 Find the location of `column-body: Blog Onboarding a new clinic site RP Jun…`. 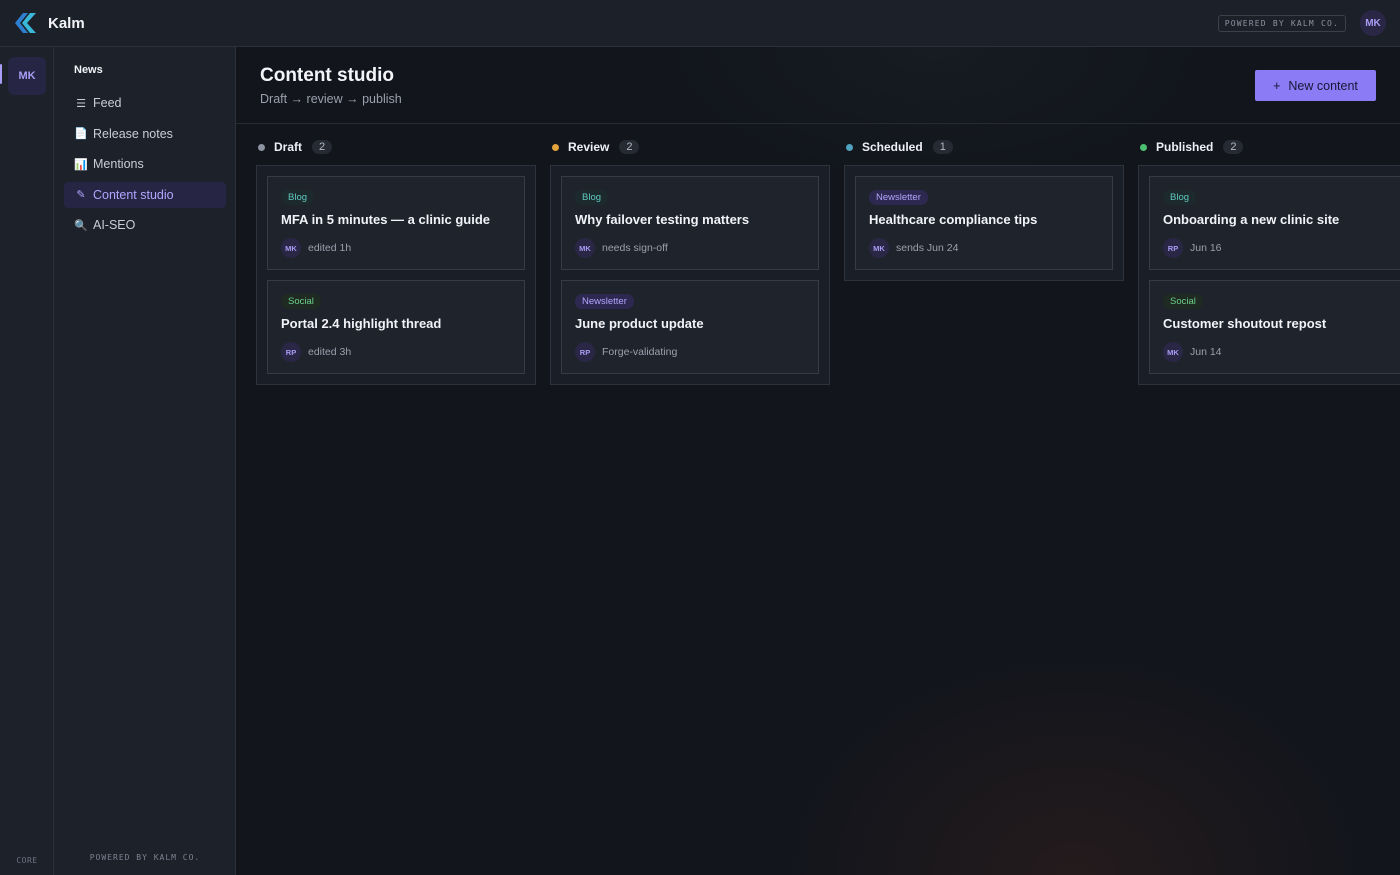

column-body: Blog Onboarding a new clinic site RP Jun… is located at coordinates (1269, 275).